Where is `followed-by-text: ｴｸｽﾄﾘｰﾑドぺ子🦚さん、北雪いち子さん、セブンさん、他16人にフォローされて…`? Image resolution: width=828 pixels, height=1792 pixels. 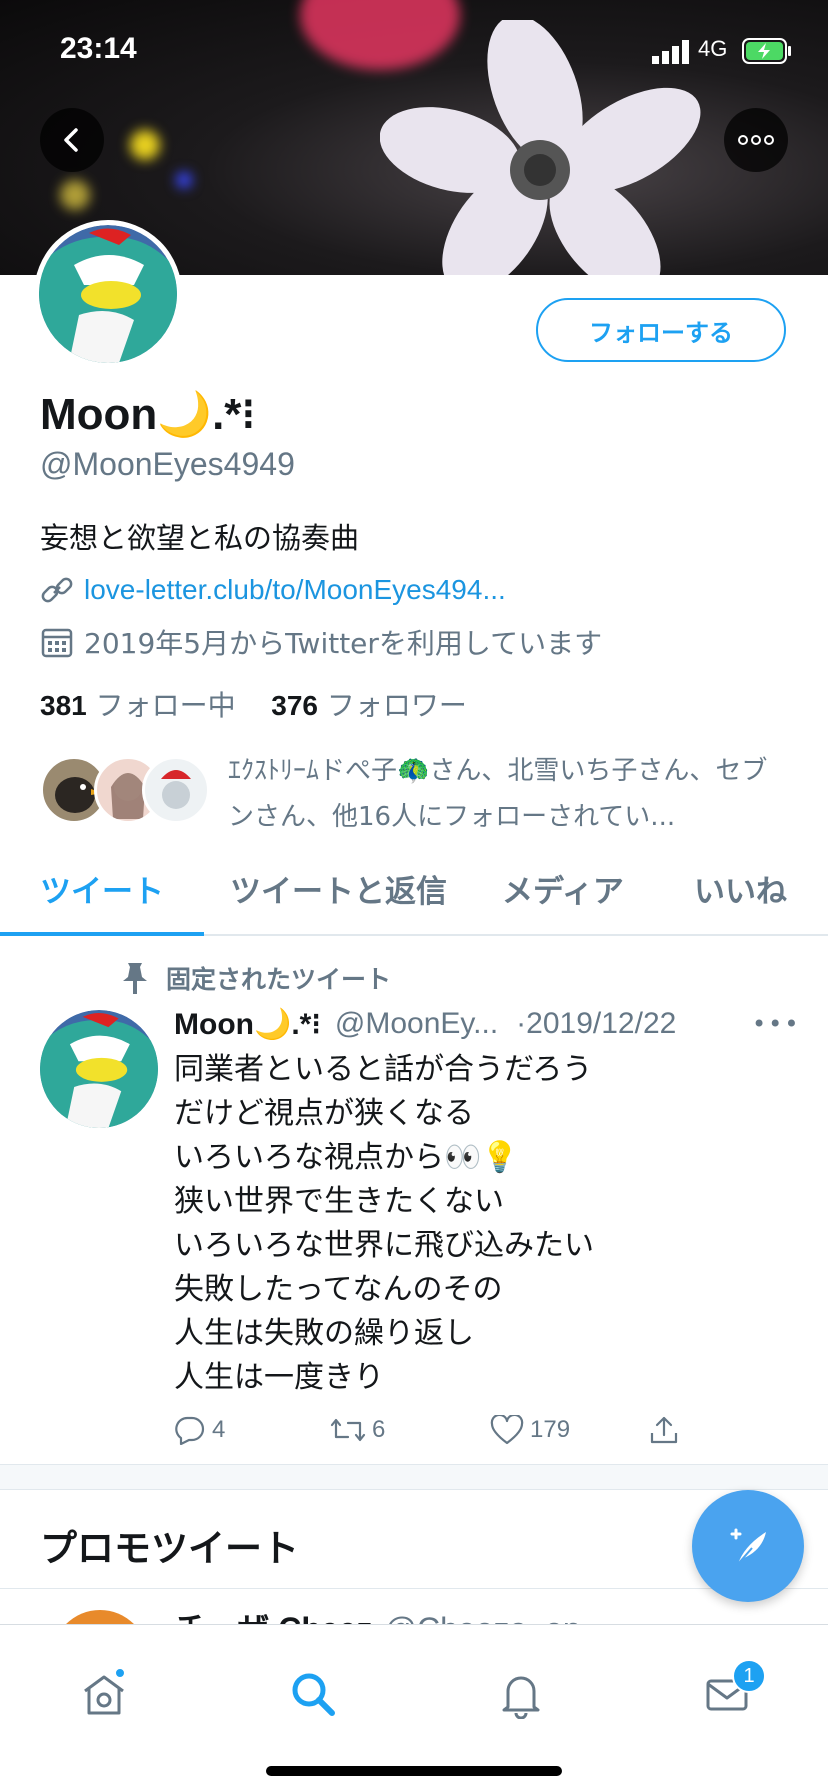 followed-by-text: ｴｸｽﾄﾘｰﾑドぺ子🦚さん、北雪いち子さん、セブンさん、他16人にフォローされて… is located at coordinates (508, 794).